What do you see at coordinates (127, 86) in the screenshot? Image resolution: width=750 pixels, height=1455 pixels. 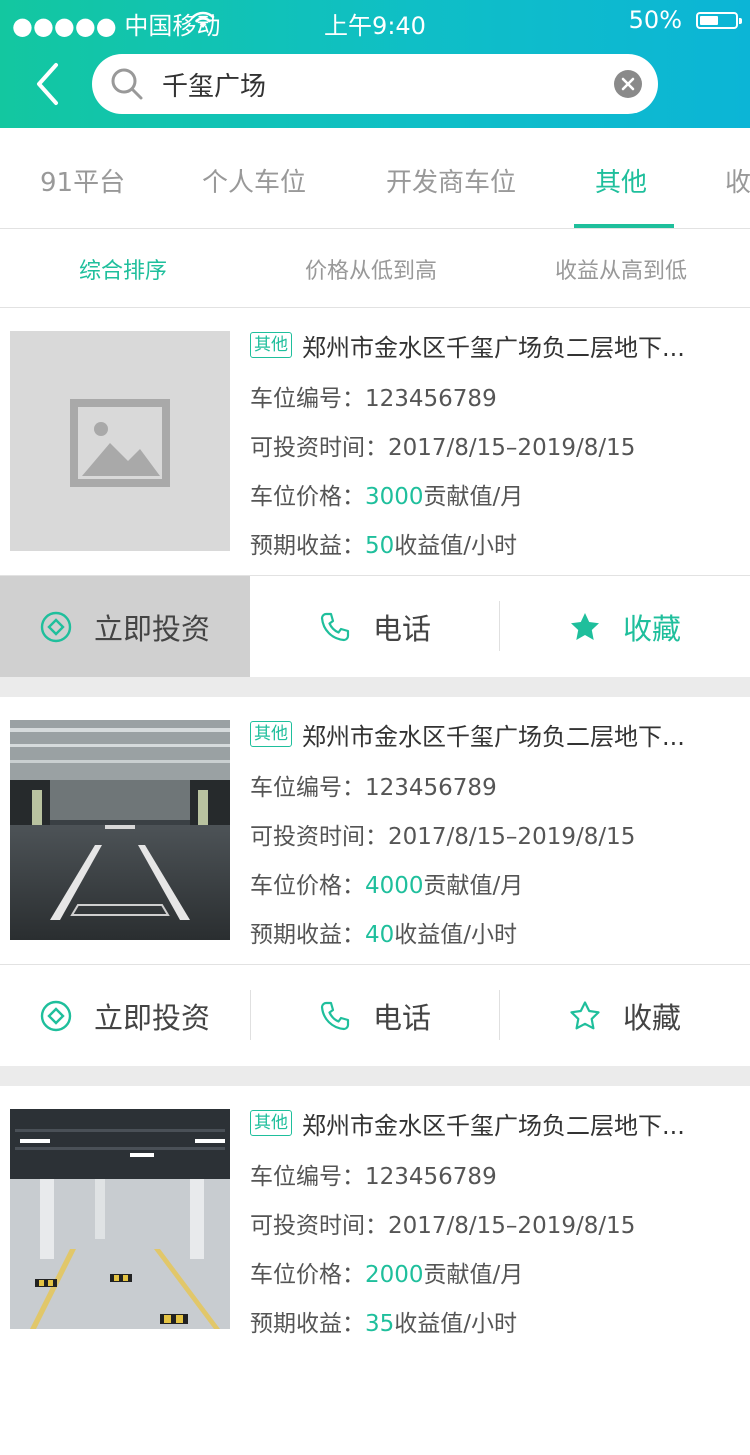 I see `search-icon` at bounding box center [127, 86].